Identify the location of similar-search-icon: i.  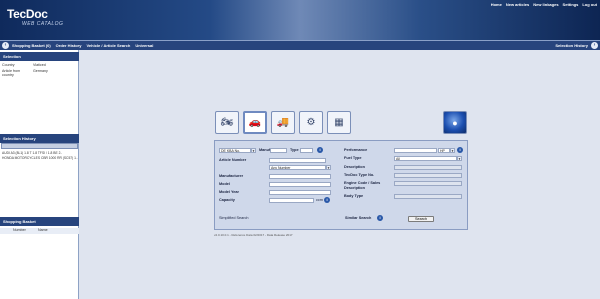
(380, 218).